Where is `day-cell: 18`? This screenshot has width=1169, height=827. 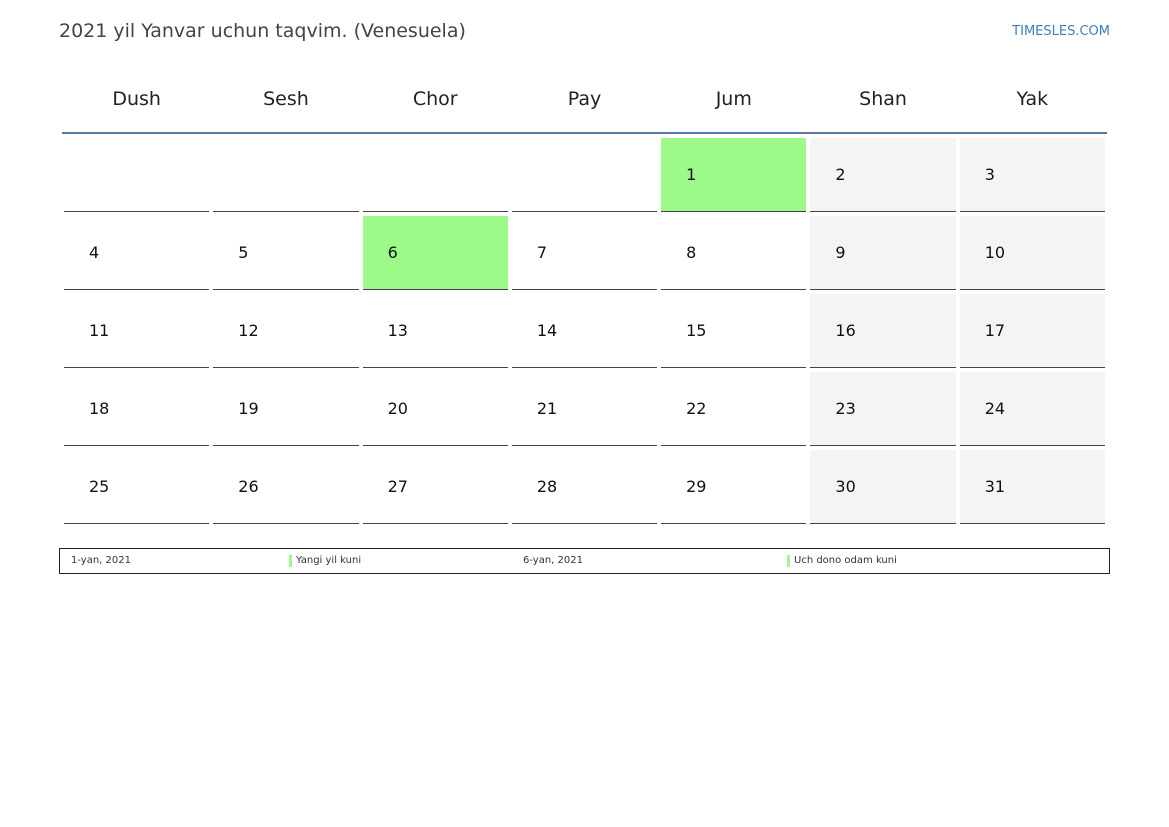
day-cell: 18 is located at coordinates (137, 409).